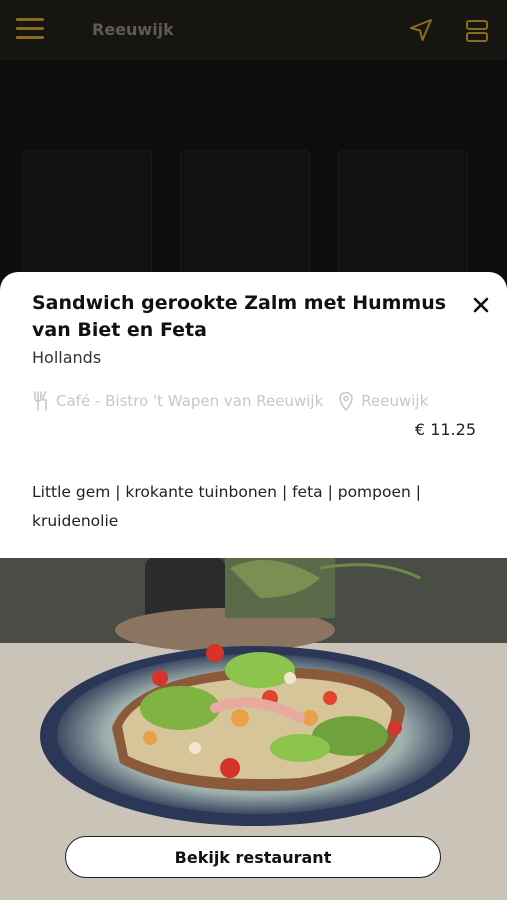  What do you see at coordinates (395, 401) in the screenshot?
I see `restaurant-location: Reeuwijk` at bounding box center [395, 401].